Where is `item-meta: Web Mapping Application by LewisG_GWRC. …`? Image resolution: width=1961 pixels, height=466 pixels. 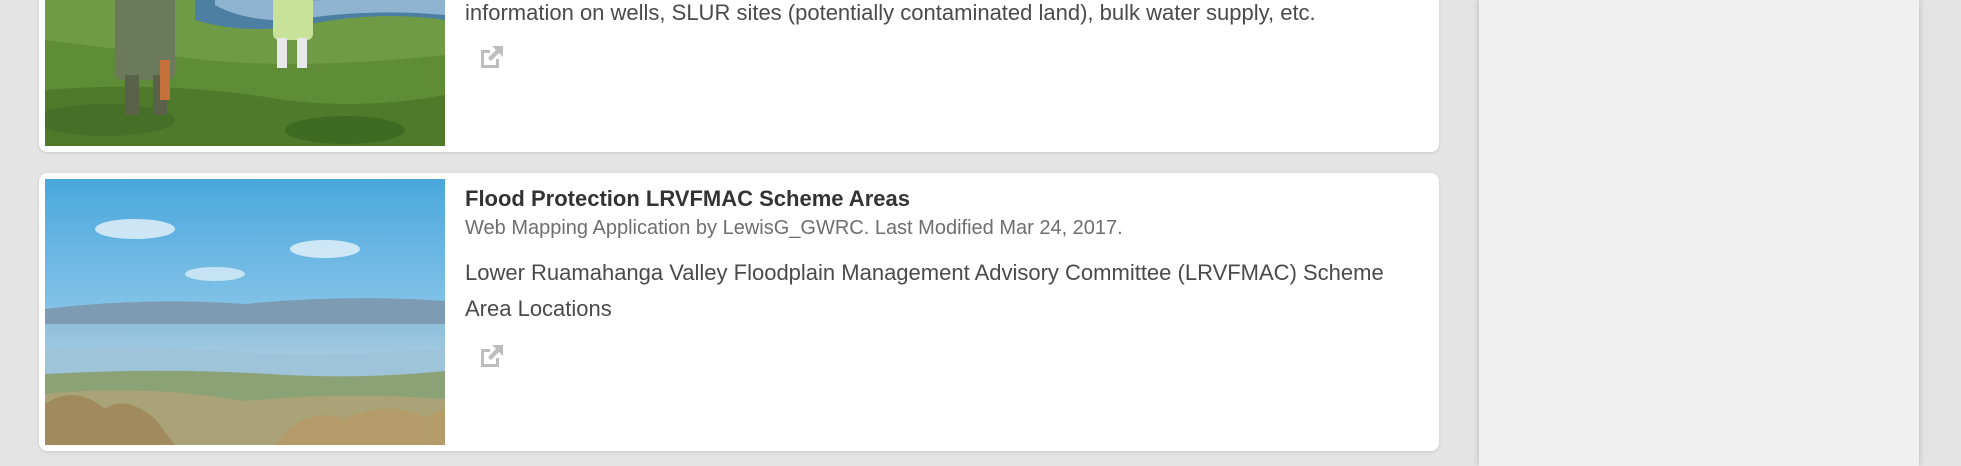
item-meta: Web Mapping Application by LewisG_GWRC. … is located at coordinates (794, 228).